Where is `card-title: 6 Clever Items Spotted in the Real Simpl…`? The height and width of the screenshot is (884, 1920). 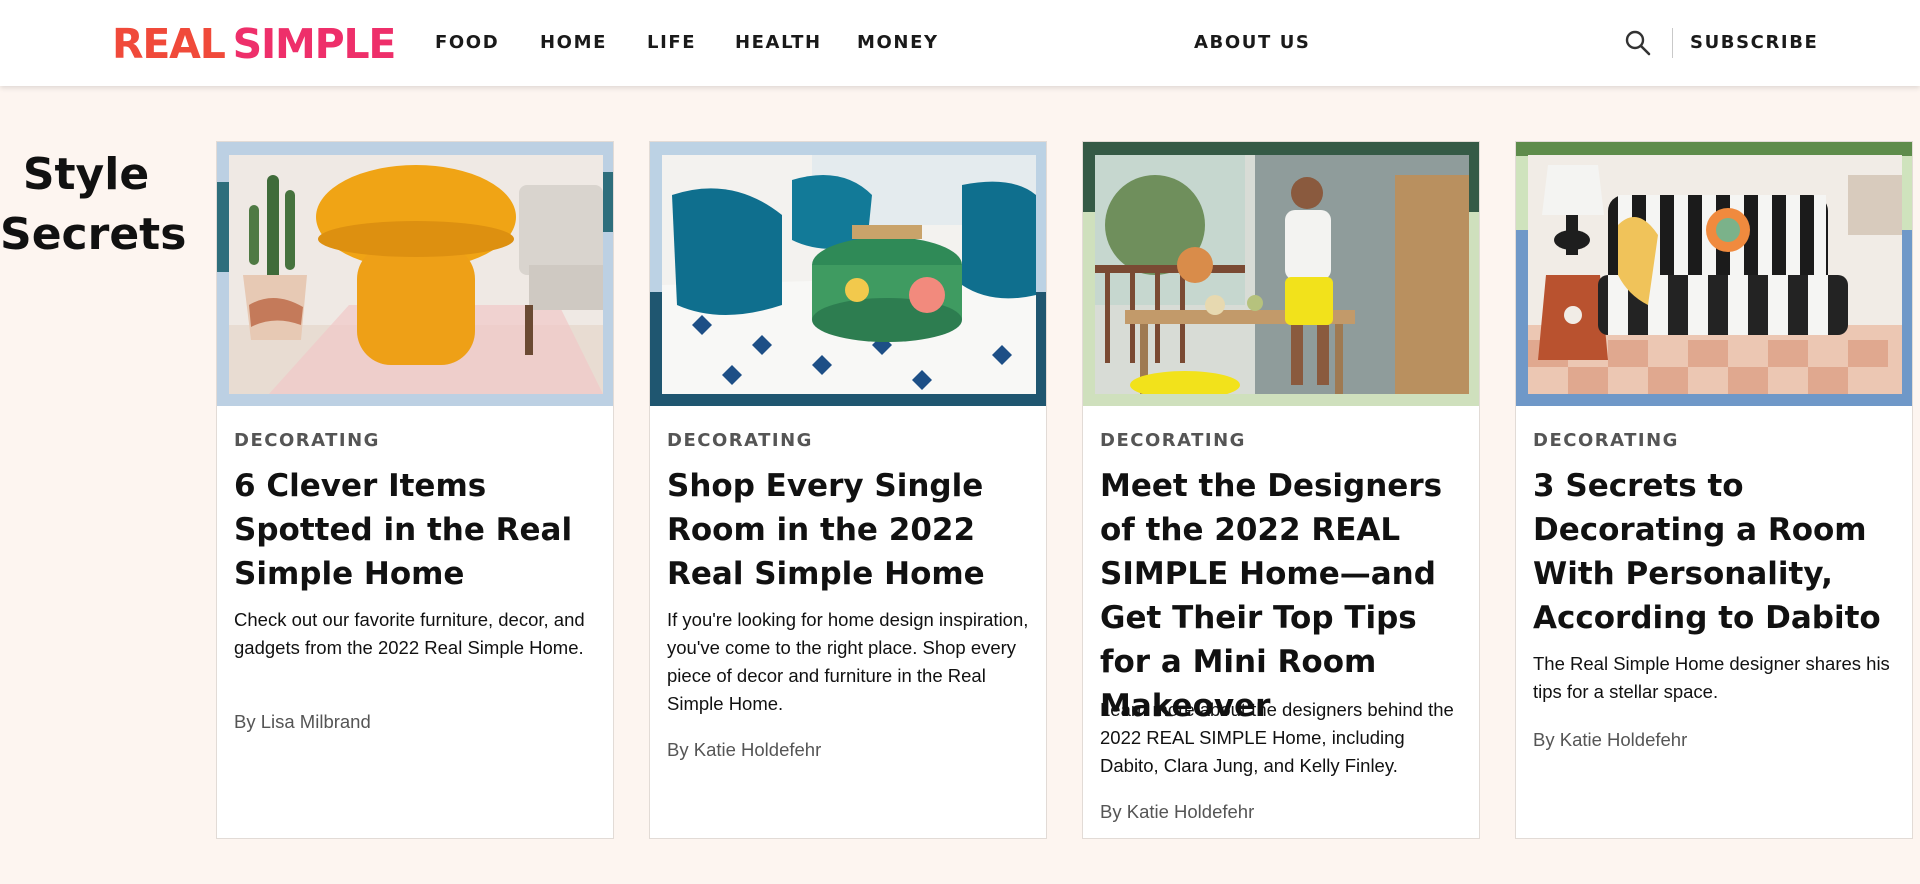 card-title: 6 Clever Items Spotted in the Real Simpl… is located at coordinates (418, 530).